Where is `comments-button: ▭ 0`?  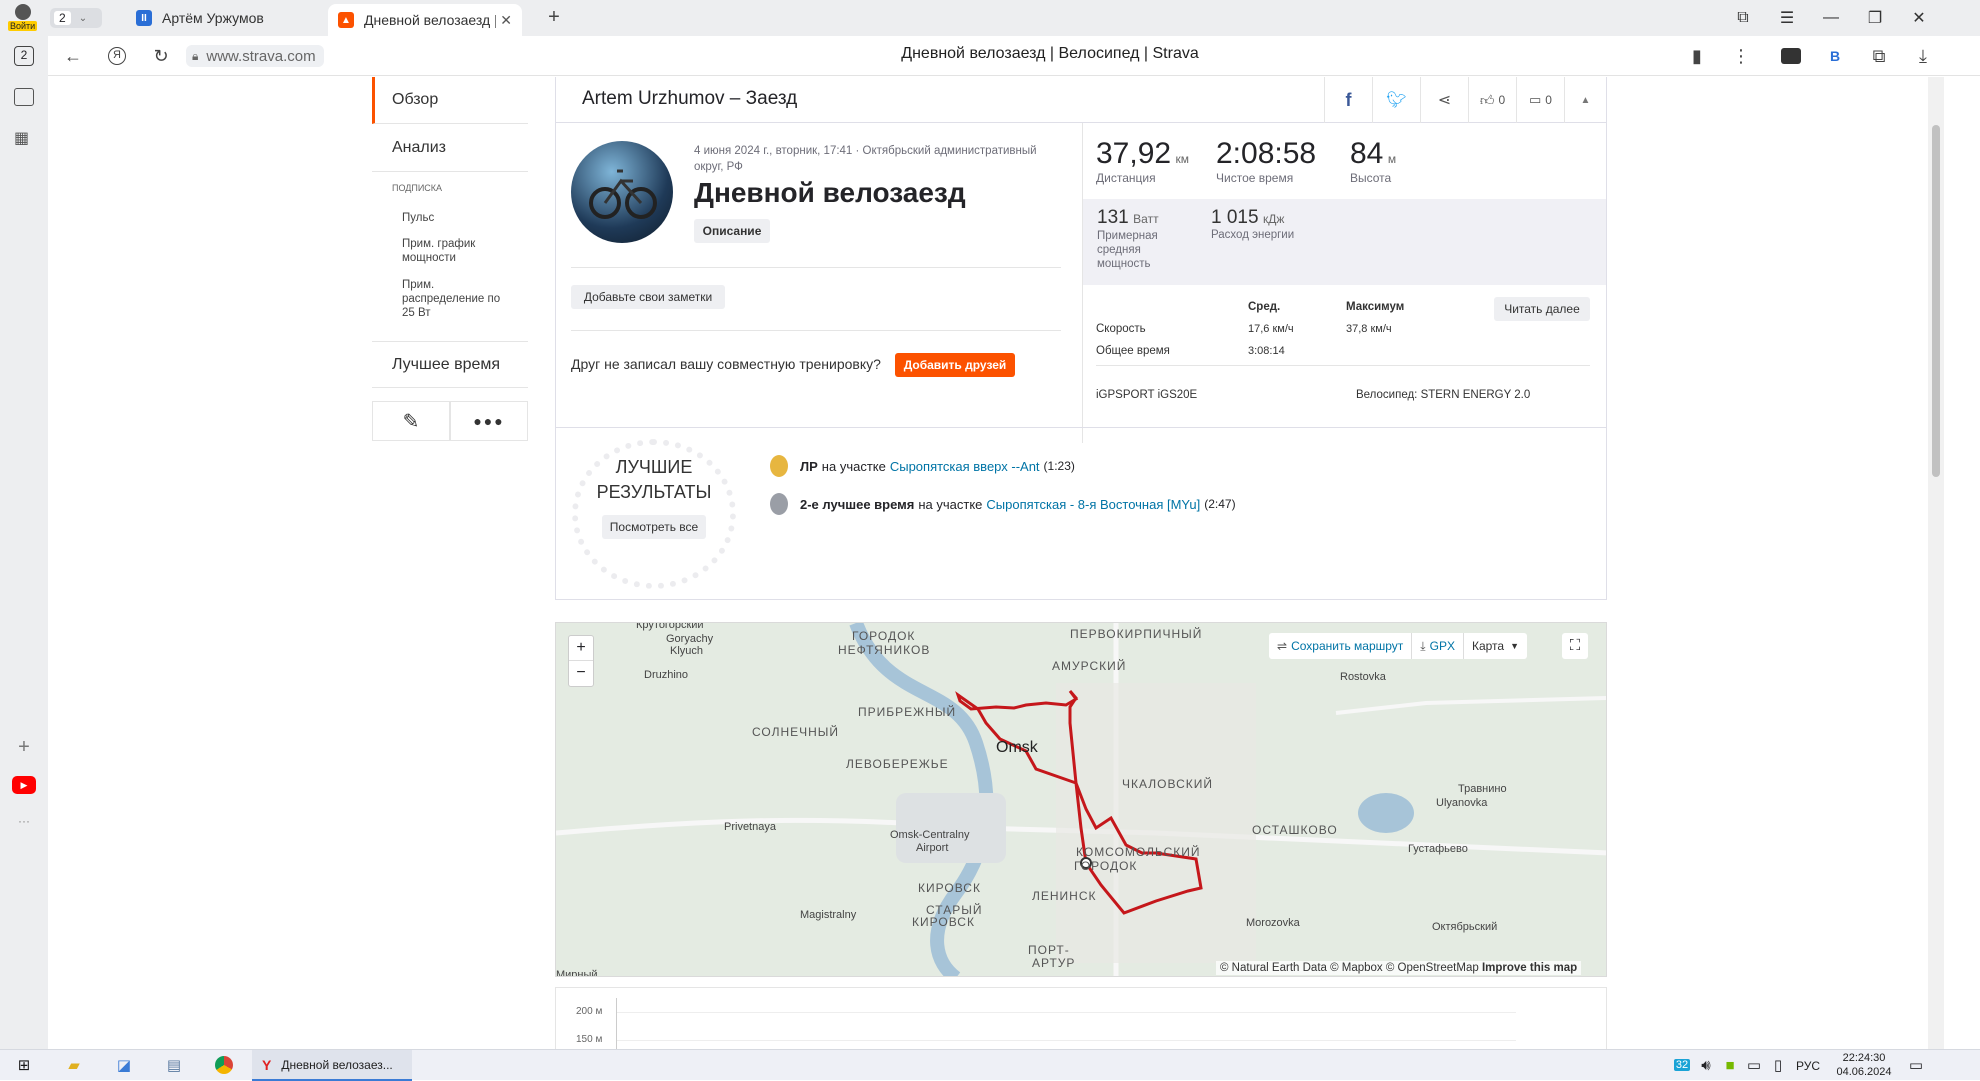 comments-button: ▭ 0 is located at coordinates (1540, 100).